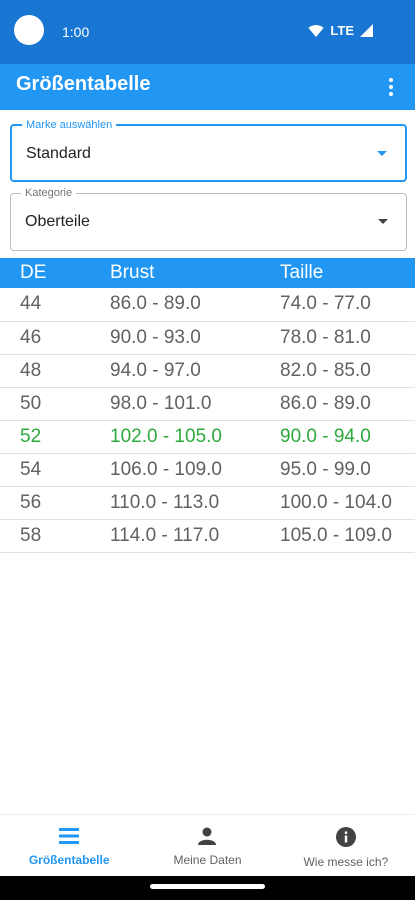  I want to click on list-icon, so click(69, 836).